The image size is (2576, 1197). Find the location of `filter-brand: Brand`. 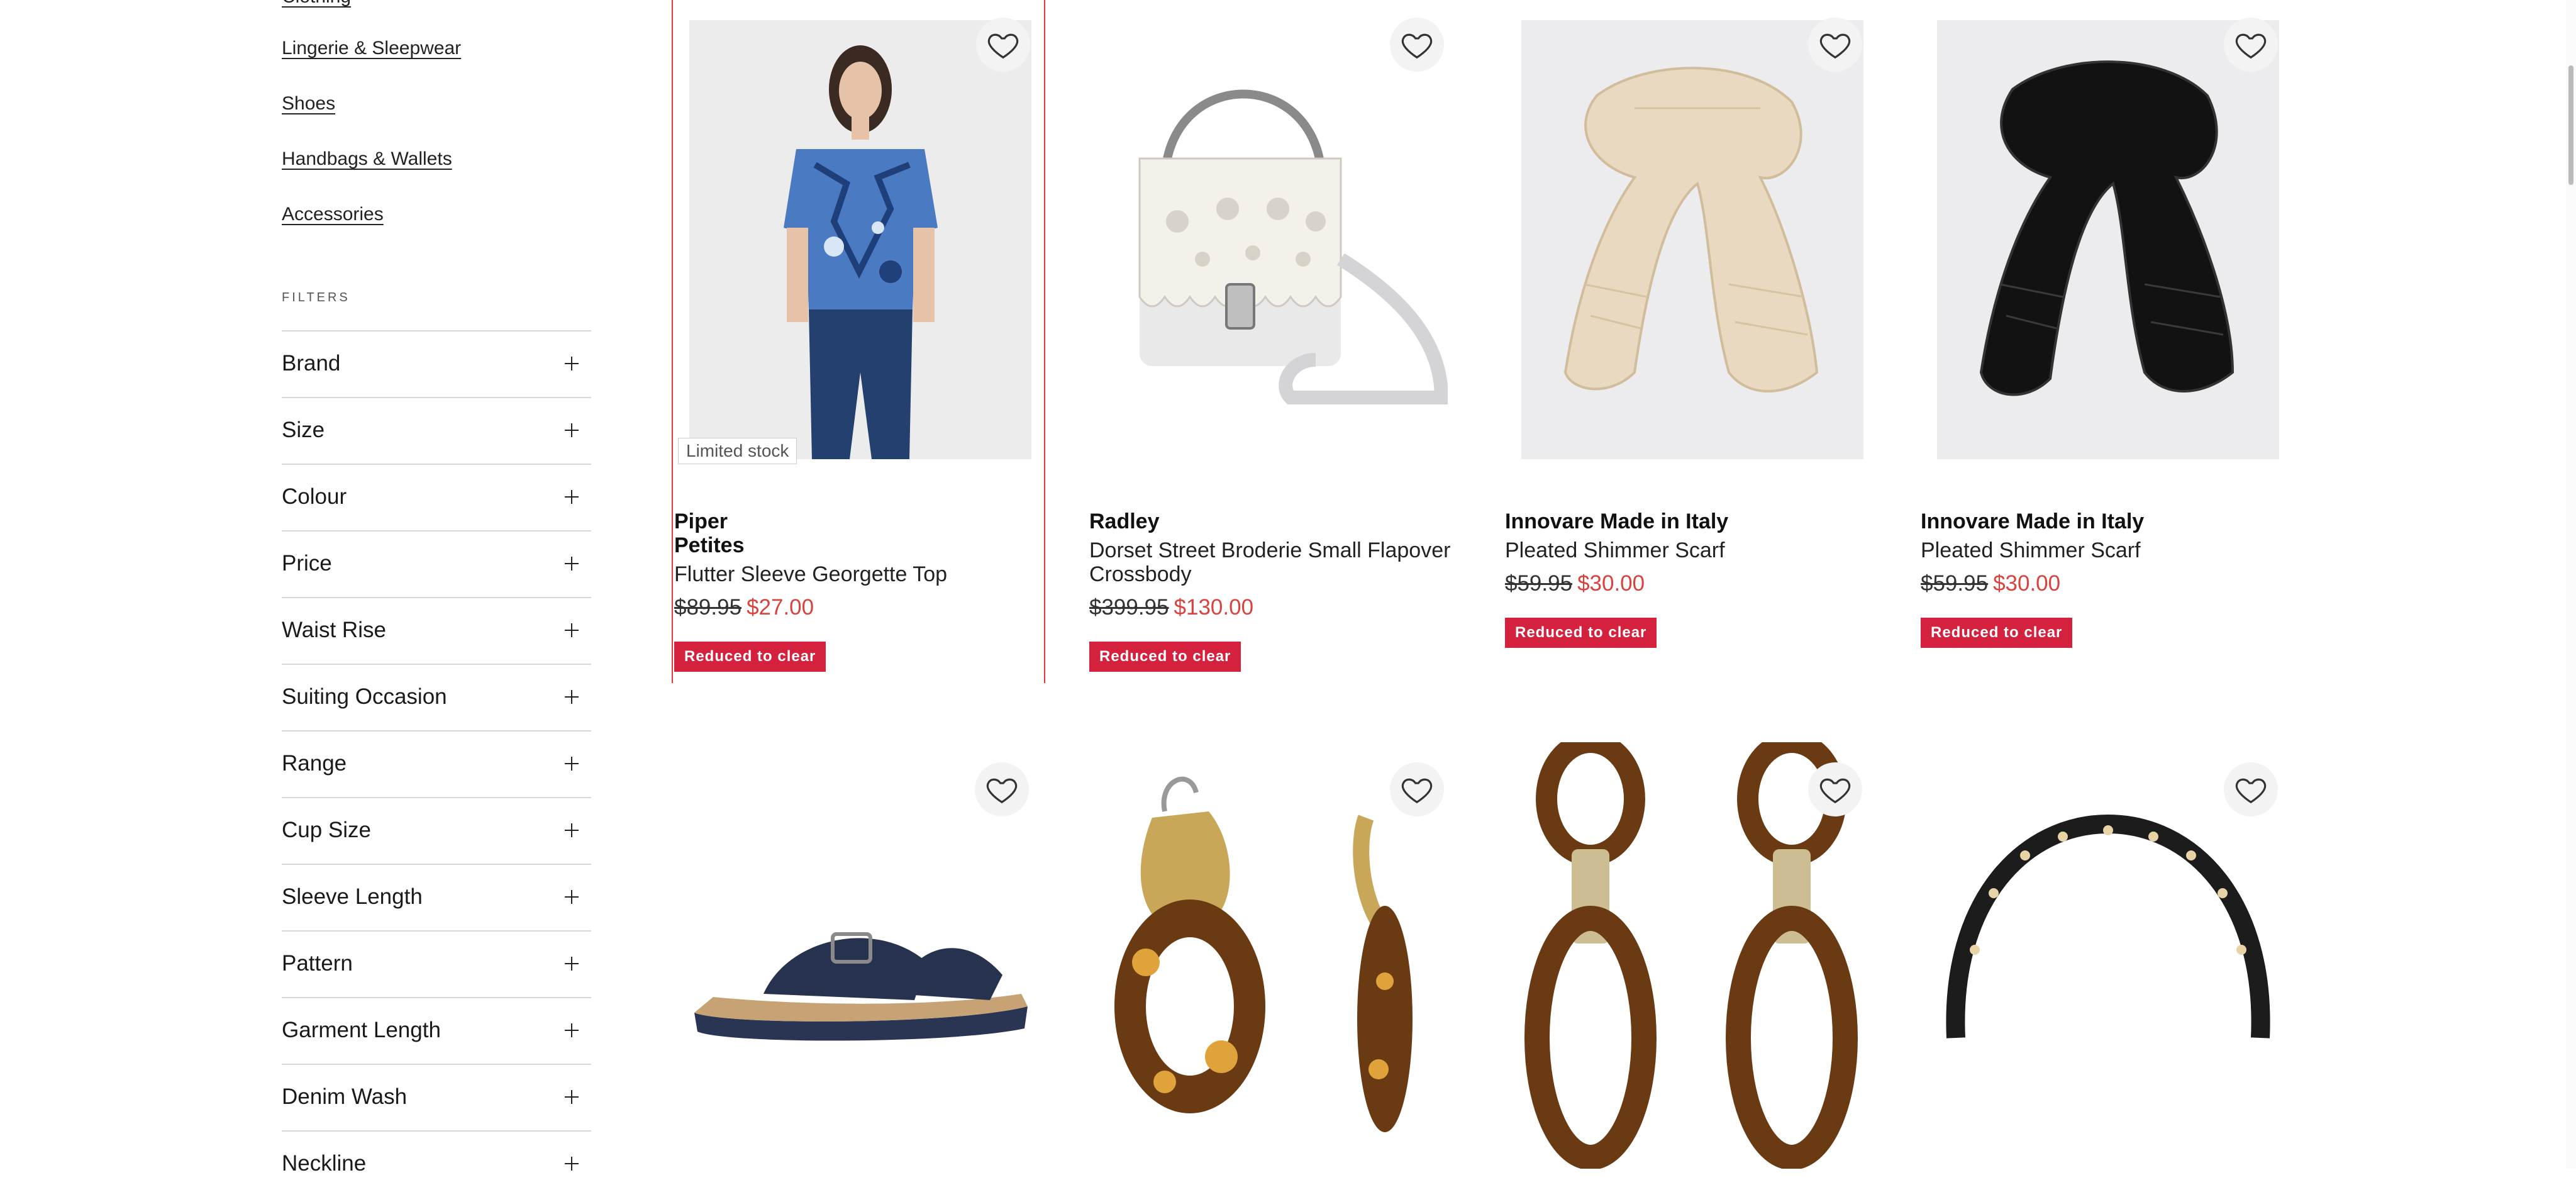

filter-brand: Brand is located at coordinates (436, 363).